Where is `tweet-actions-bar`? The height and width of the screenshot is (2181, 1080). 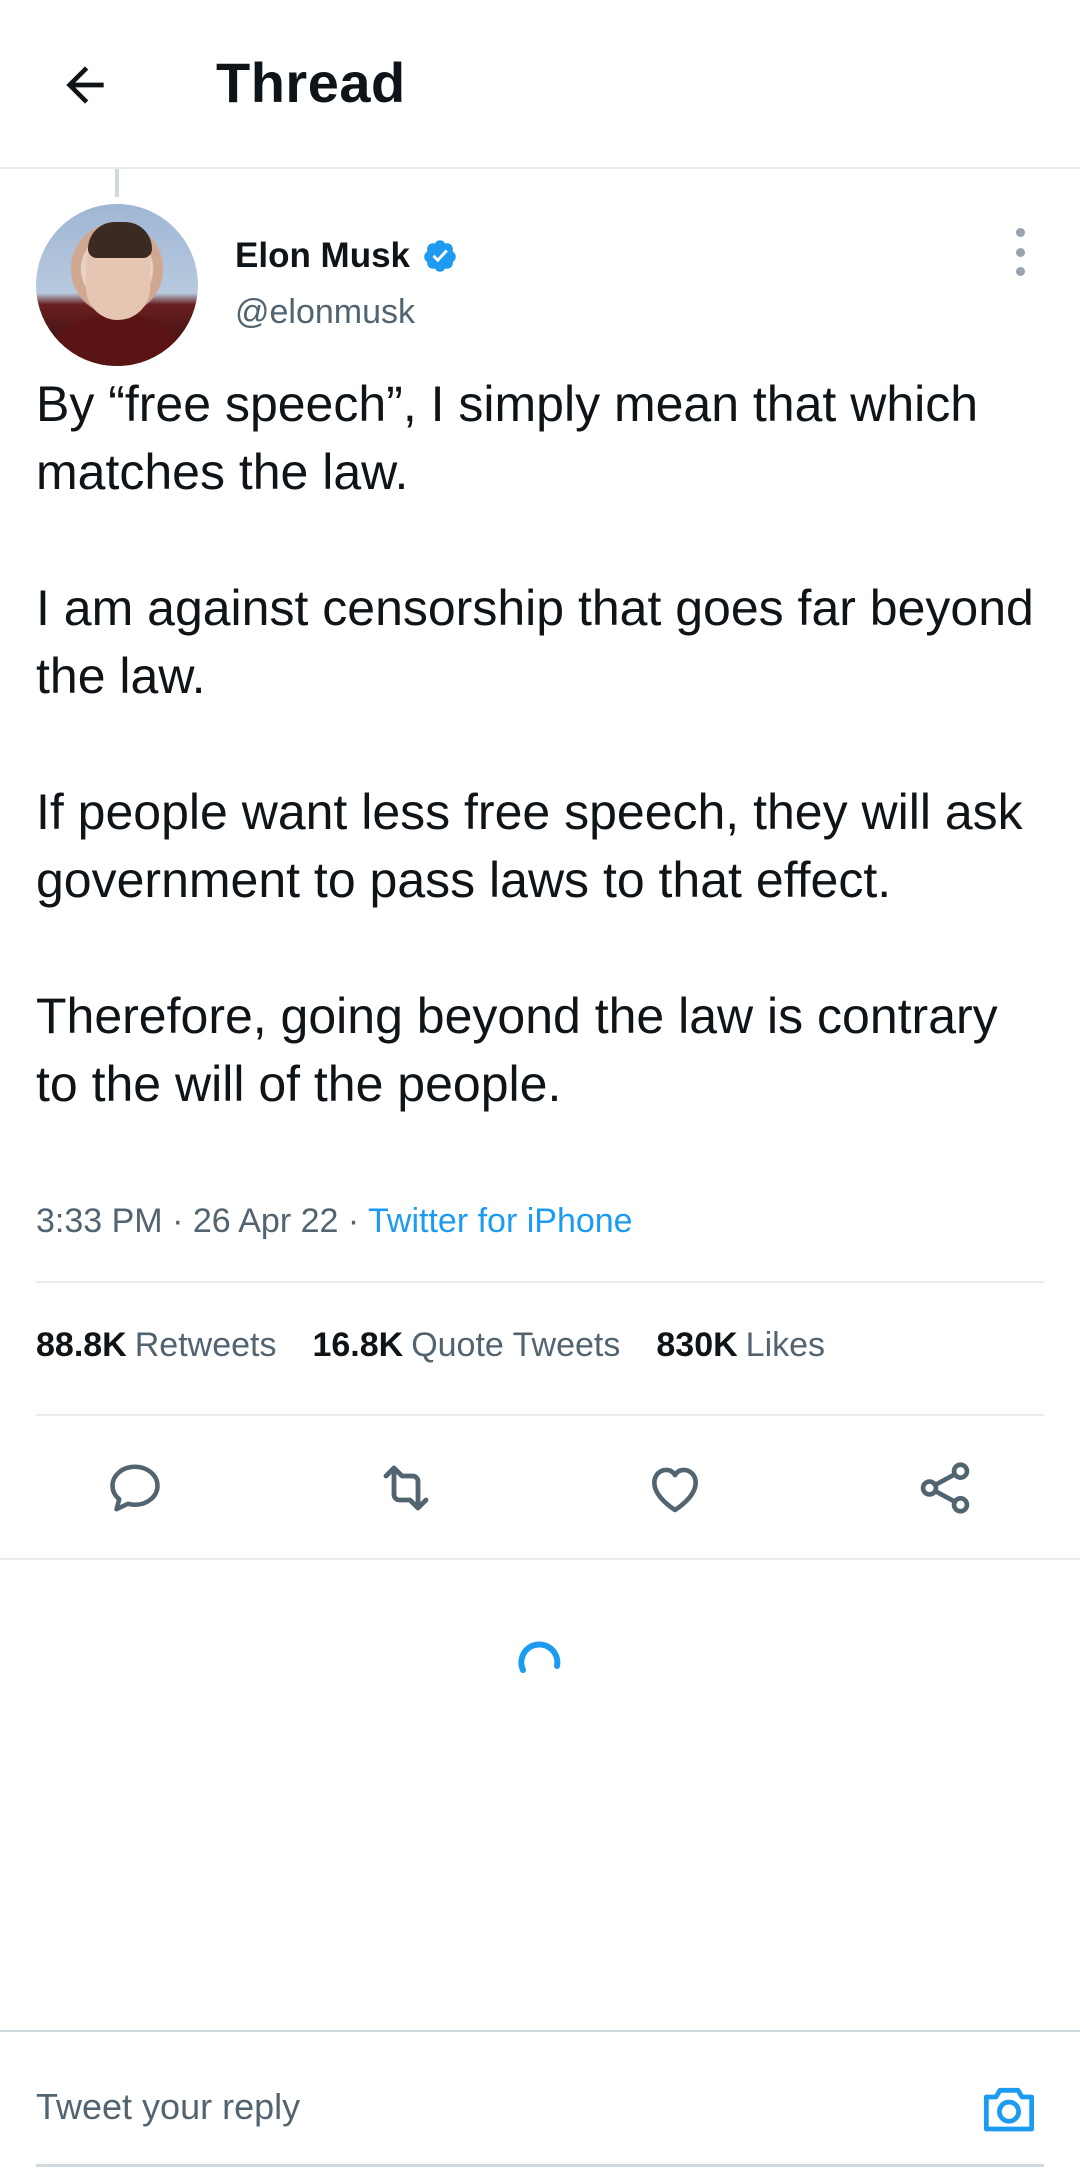 tweet-actions-bar is located at coordinates (540, 1488).